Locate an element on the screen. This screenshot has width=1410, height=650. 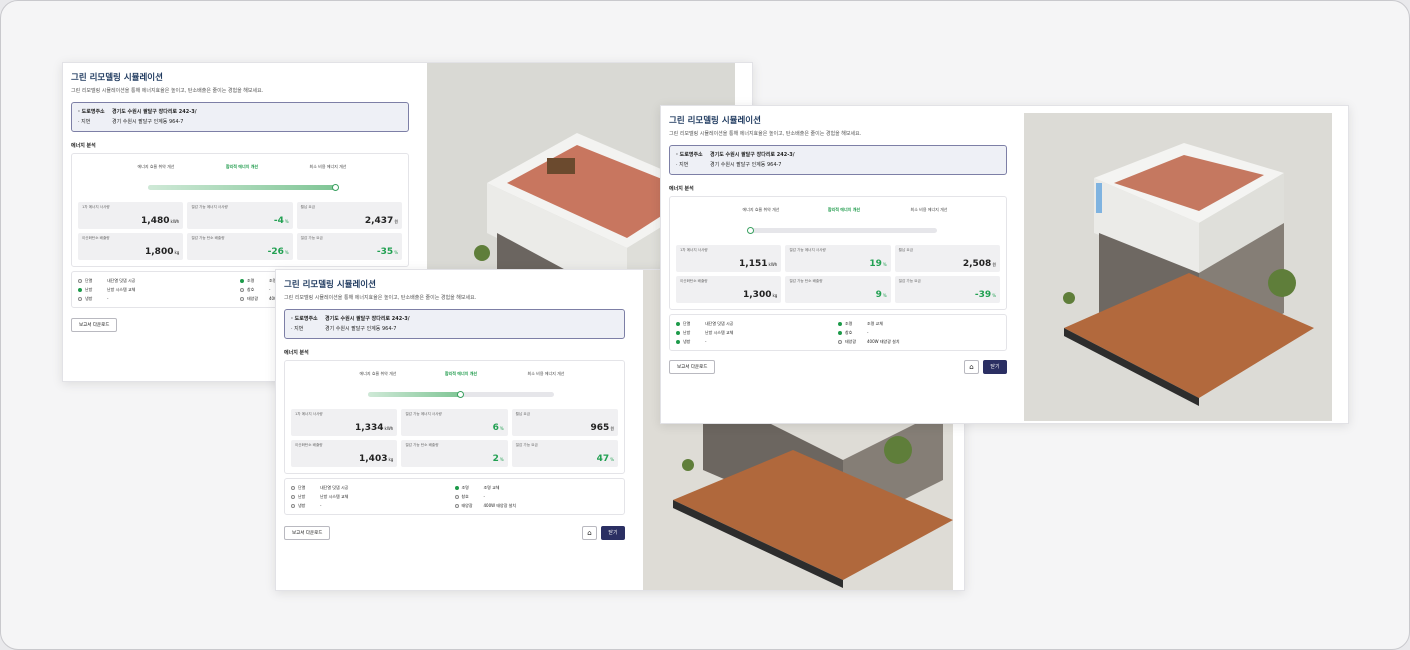
metric-usage: 1차 에너지 사사량 1,334kWh is located at coordinates (344, 422).